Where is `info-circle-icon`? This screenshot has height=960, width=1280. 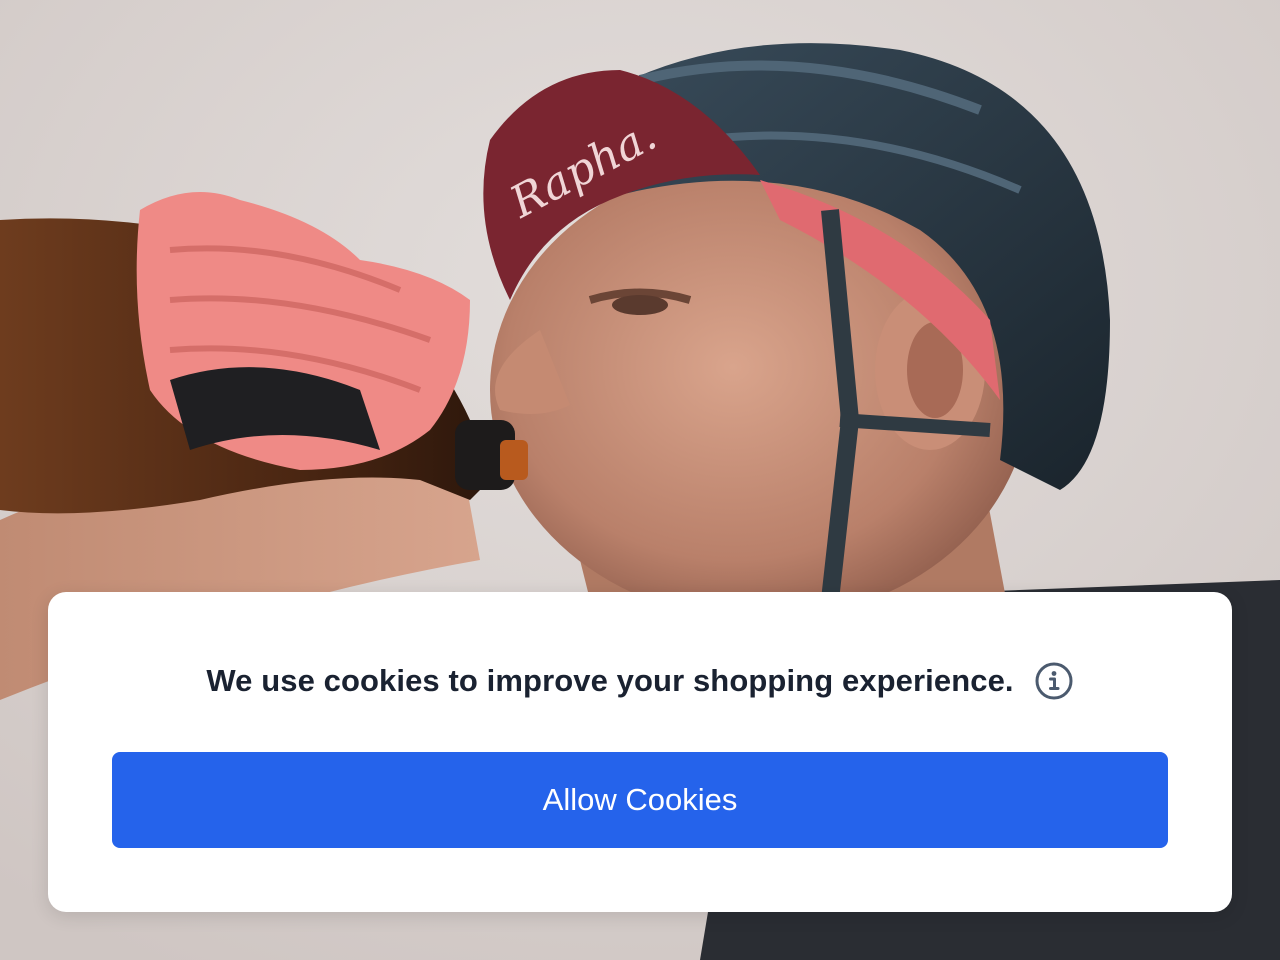
info-circle-icon is located at coordinates (1054, 681).